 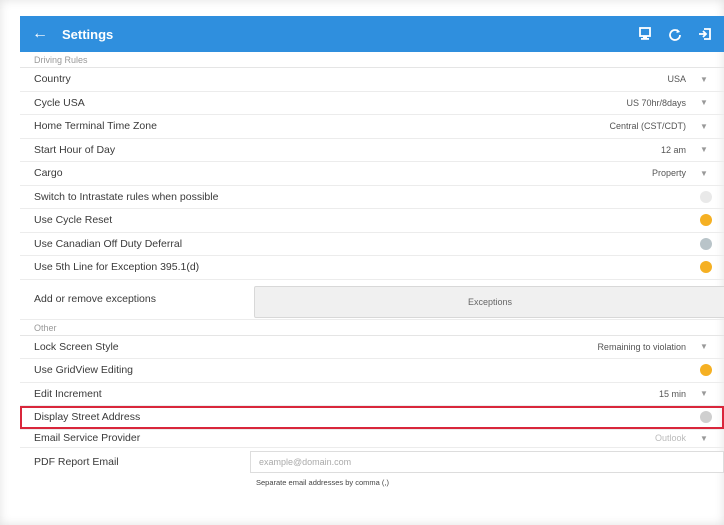 I want to click on logout-icon, so click(x=705, y=34).